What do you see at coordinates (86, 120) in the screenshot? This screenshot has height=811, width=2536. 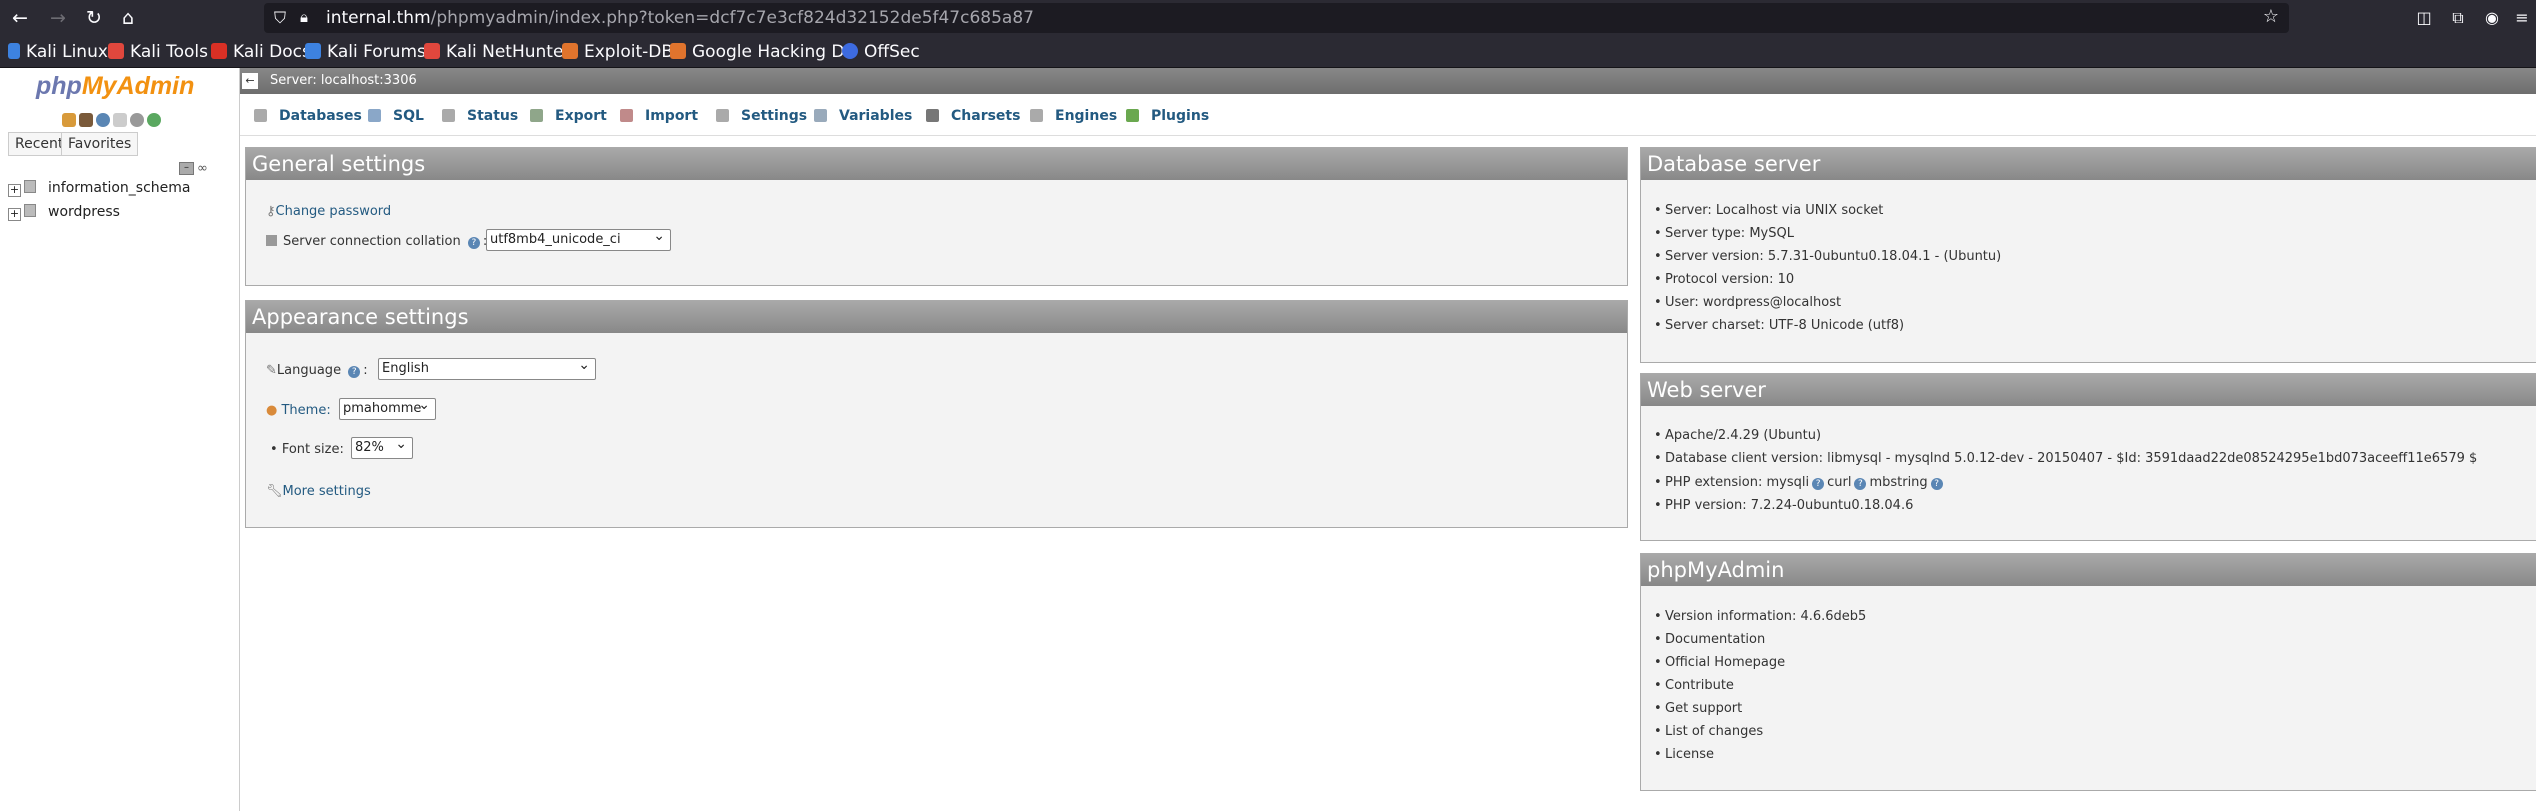 I see `logout-icon` at bounding box center [86, 120].